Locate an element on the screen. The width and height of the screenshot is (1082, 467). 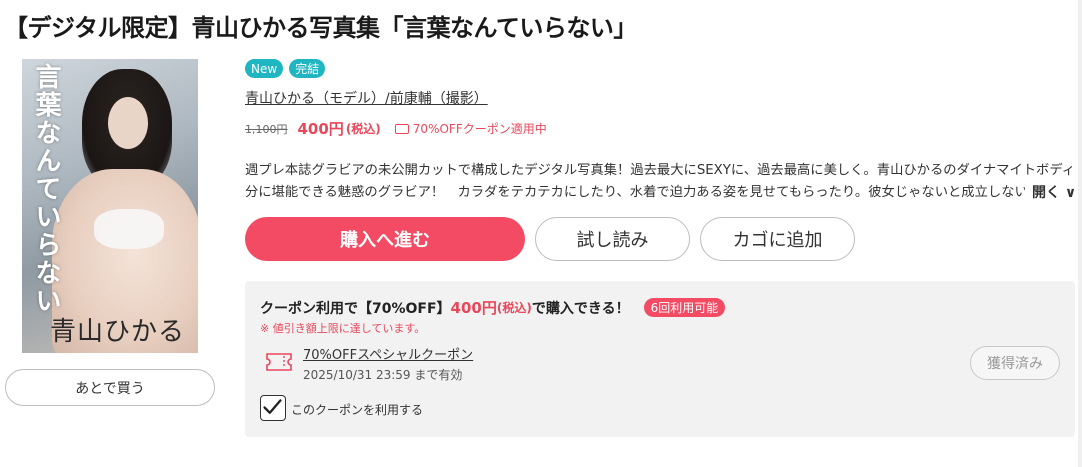
product-title: 【デジタル限定】青山ひかる写真集「言葉なんていらない」 is located at coordinates (320, 28).